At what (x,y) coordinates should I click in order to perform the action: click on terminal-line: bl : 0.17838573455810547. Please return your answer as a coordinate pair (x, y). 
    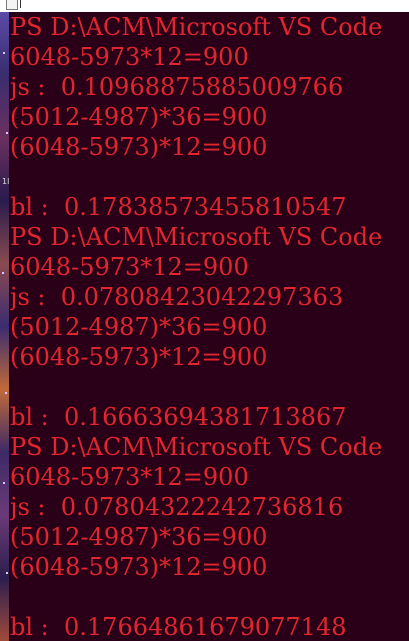
    Looking at the image, I should click on (178, 207).